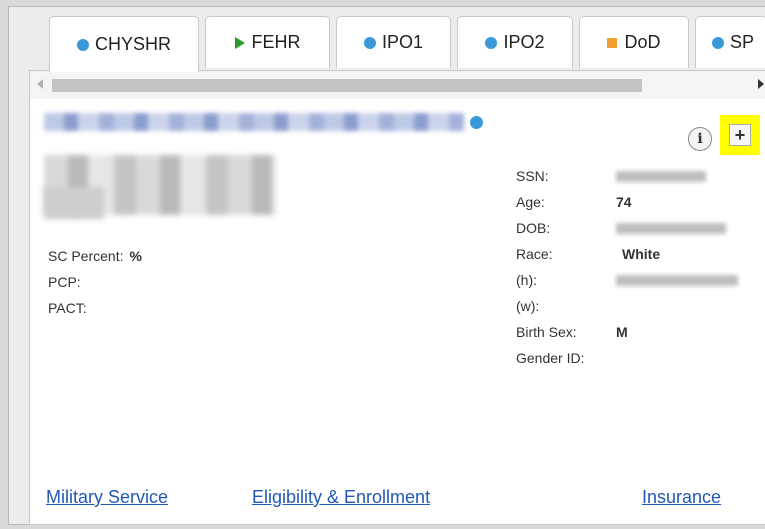 Image resolution: width=765 pixels, height=529 pixels. What do you see at coordinates (95, 308) in the screenshot?
I see `pact-row: PACT:` at bounding box center [95, 308].